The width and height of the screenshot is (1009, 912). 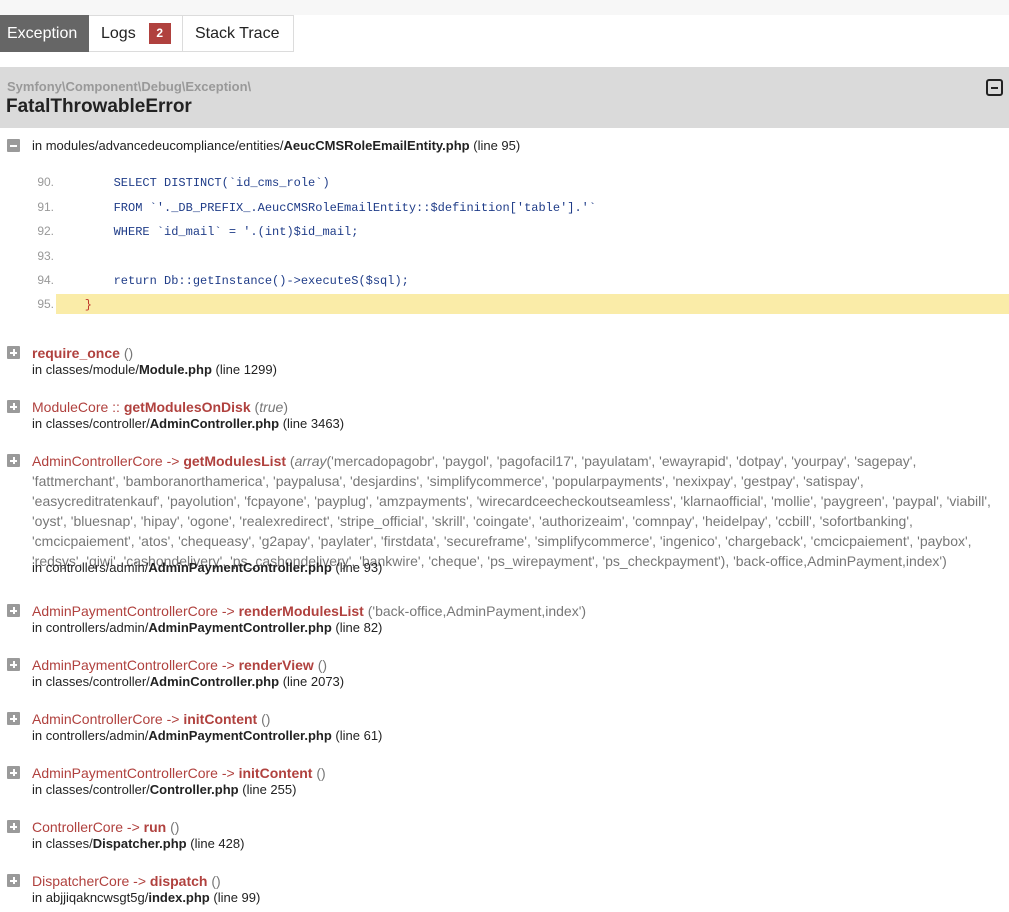 I want to click on frame-class: DispatcherCore, so click(x=81, y=881).